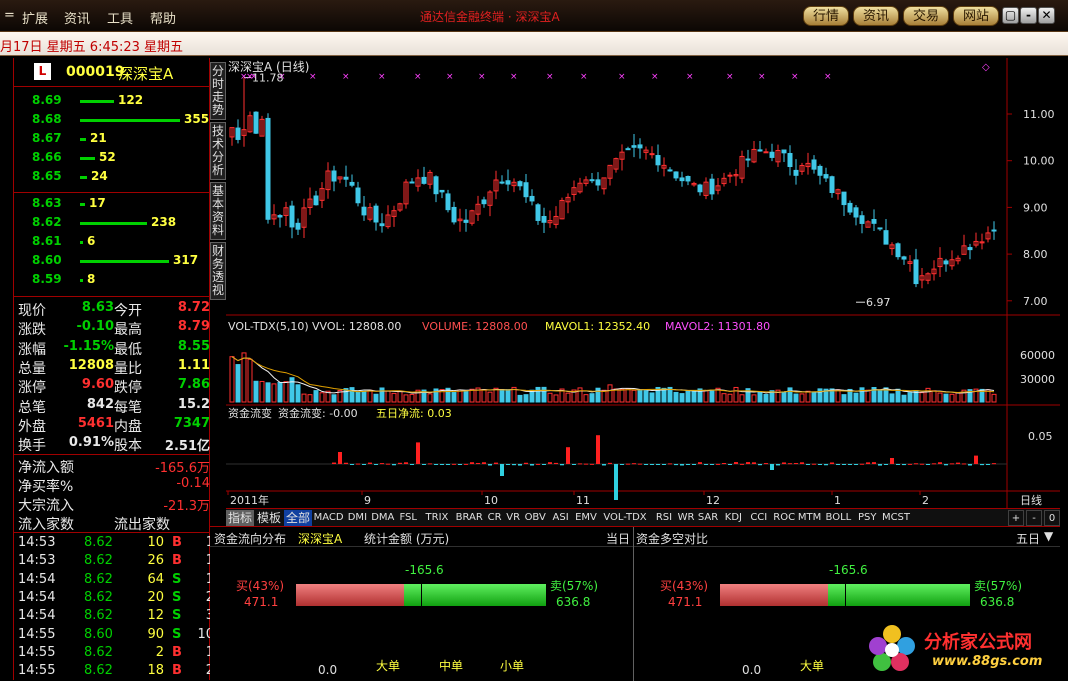  I want to click on indicator-tab: BOLL, so click(838, 518).